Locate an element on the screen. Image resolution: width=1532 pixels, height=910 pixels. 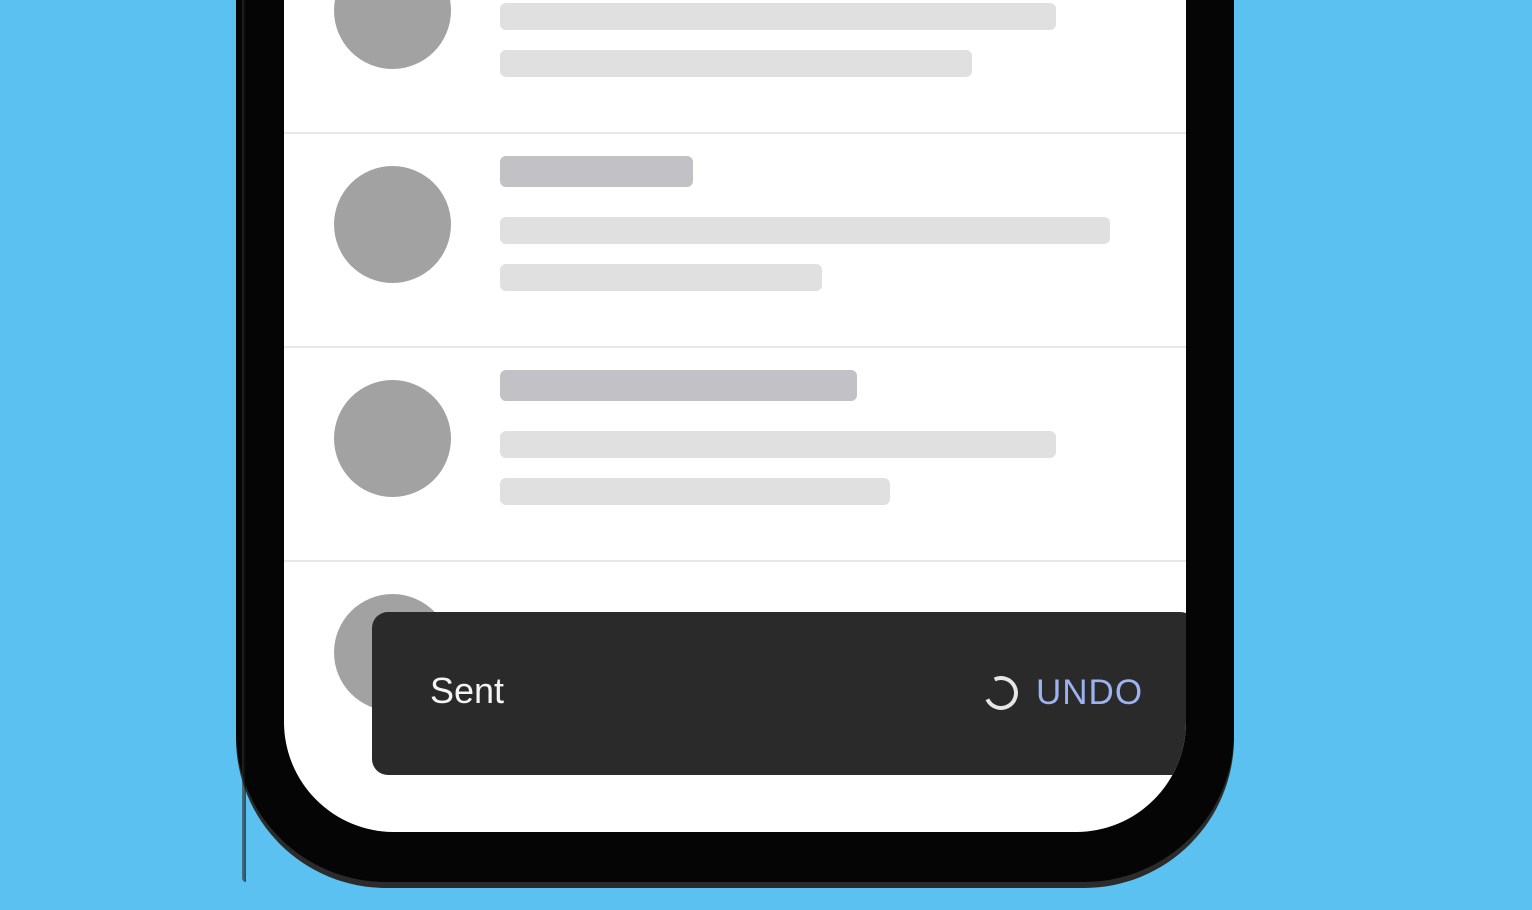
snackbar: Sent UNDO is located at coordinates (779, 693).